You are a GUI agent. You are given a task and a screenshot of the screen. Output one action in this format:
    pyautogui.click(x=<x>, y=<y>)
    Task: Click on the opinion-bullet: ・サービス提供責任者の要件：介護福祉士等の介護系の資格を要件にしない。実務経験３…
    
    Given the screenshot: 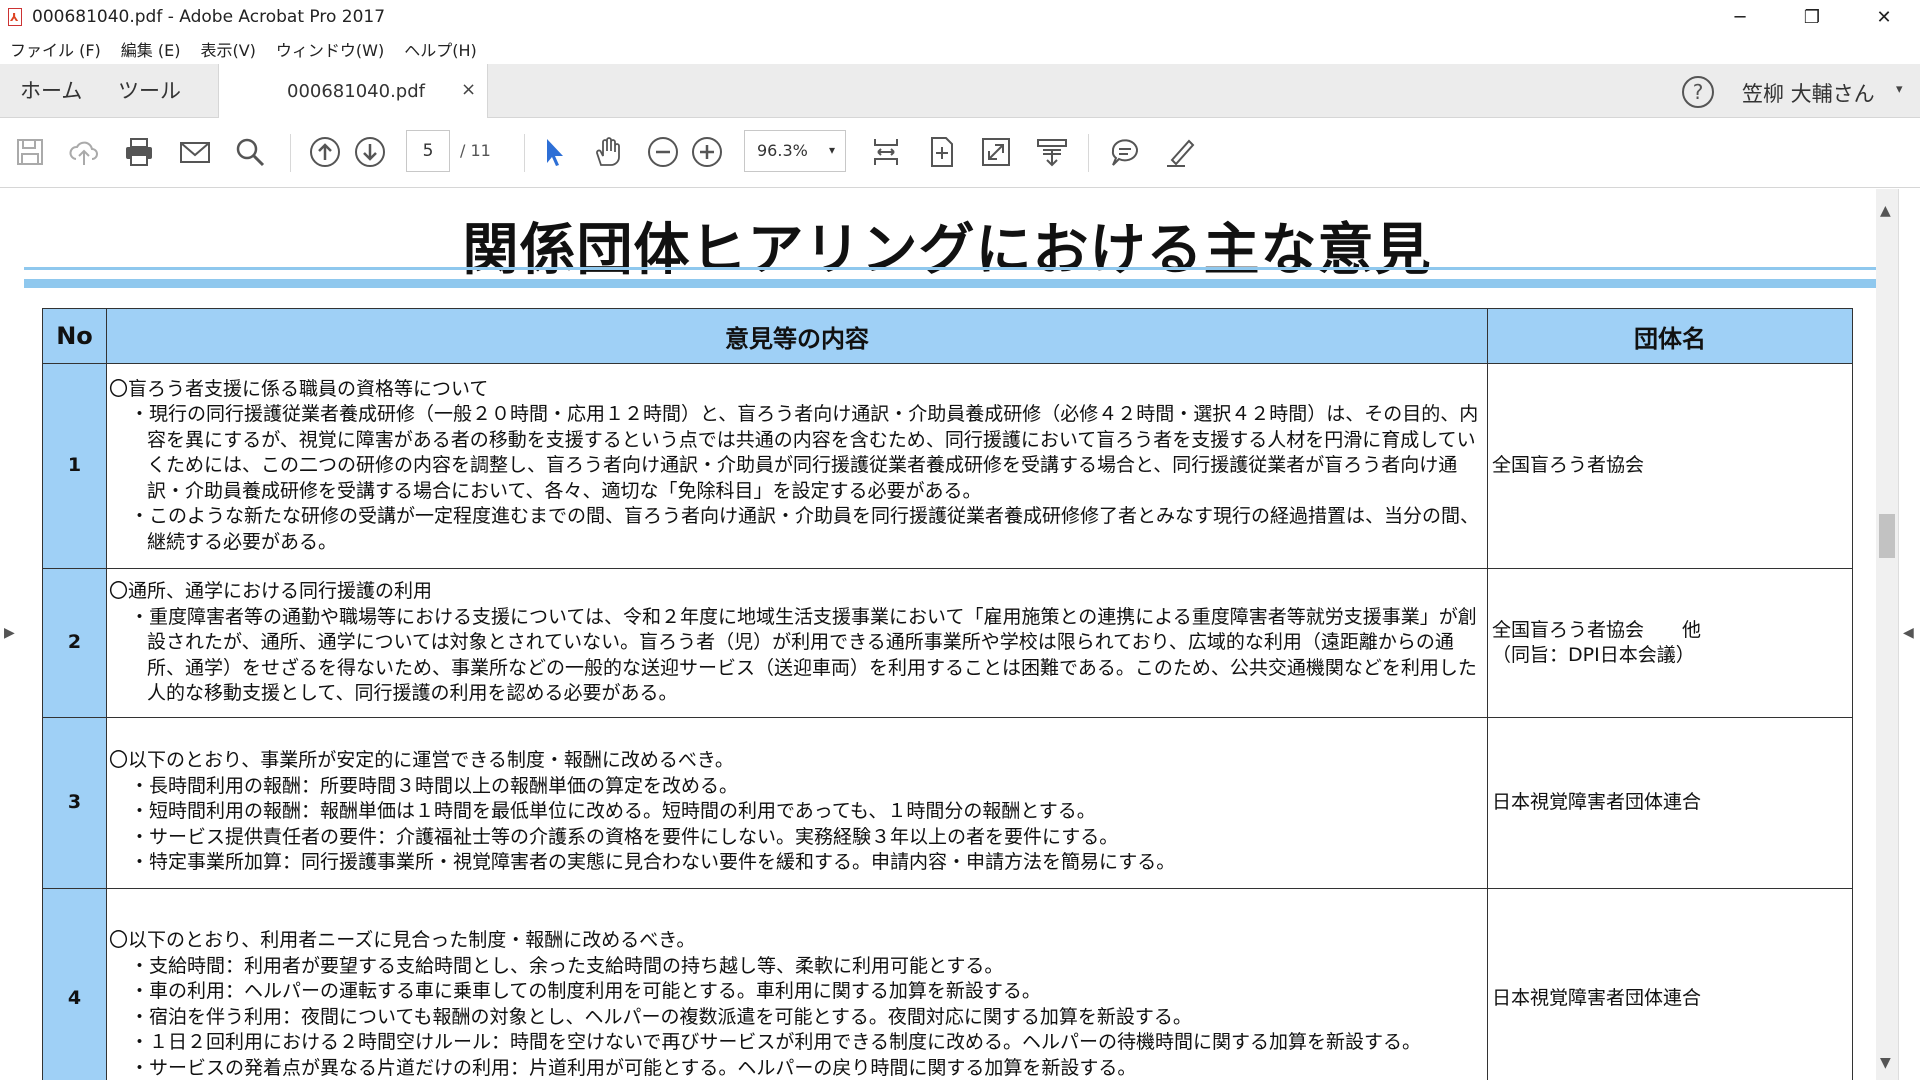 What is the action you would take?
    pyautogui.click(x=624, y=836)
    